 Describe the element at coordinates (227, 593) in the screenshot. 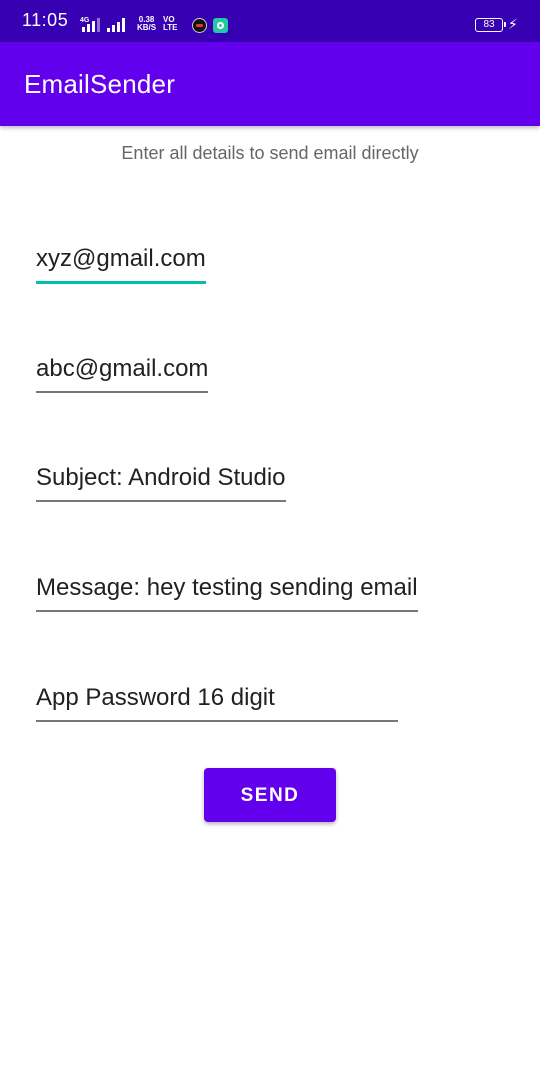

I see `message-field: Message: hey testing sending email` at that location.